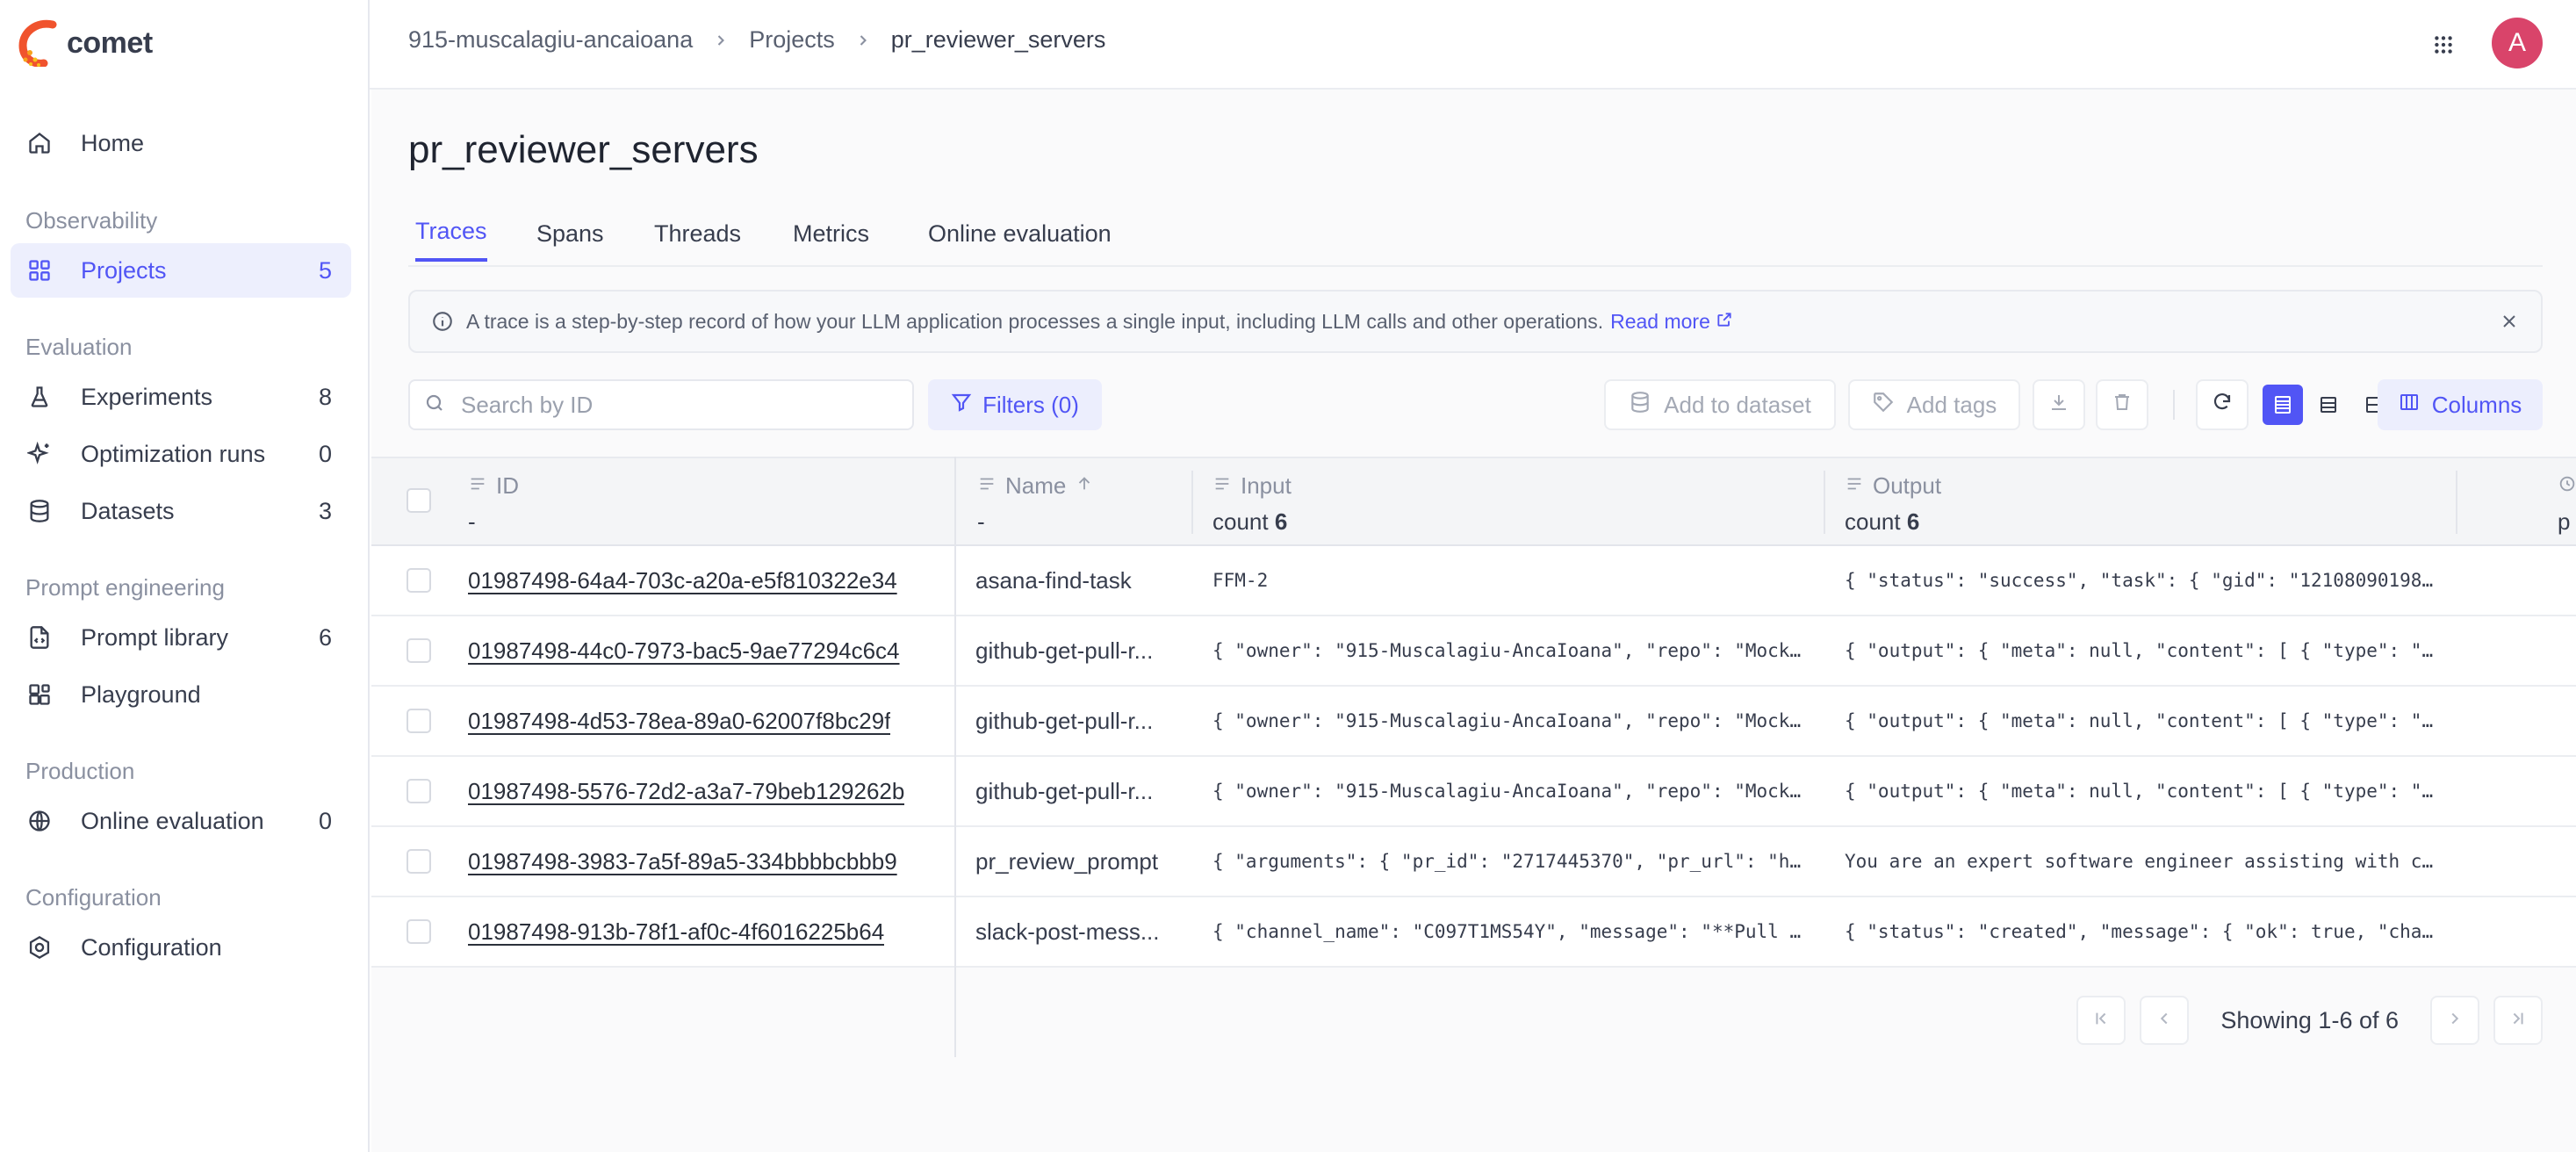 The width and height of the screenshot is (2576, 1152). What do you see at coordinates (679, 721) in the screenshot?
I see `trace-id-link: 01987498-4d53-78ea-89a0-62007f8bc29f` at bounding box center [679, 721].